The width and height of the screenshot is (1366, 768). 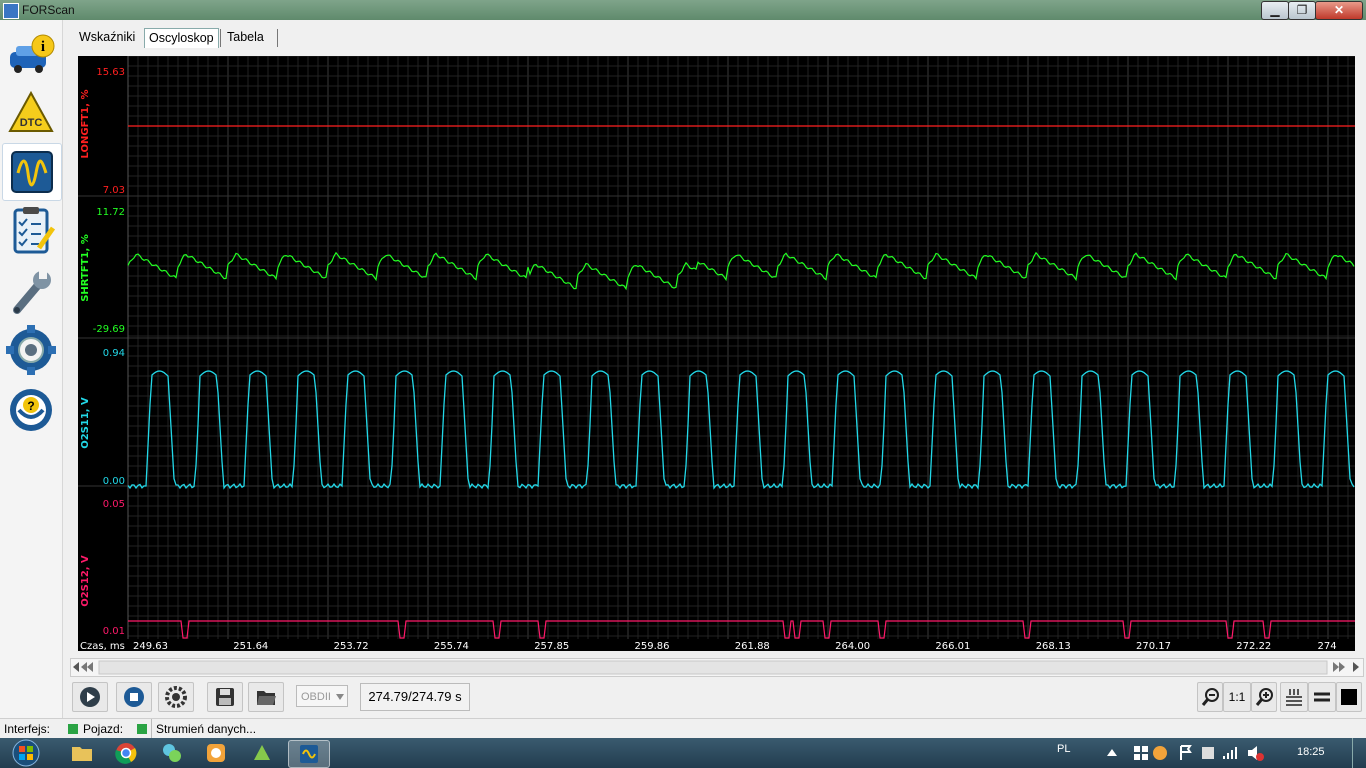 I want to click on channel-max-o2s12: 0.05, so click(x=114, y=504).